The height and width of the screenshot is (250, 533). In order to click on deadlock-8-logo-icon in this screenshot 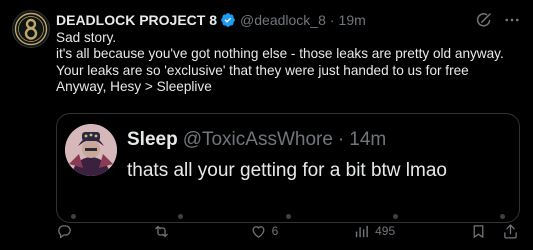, I will do `click(31, 29)`.